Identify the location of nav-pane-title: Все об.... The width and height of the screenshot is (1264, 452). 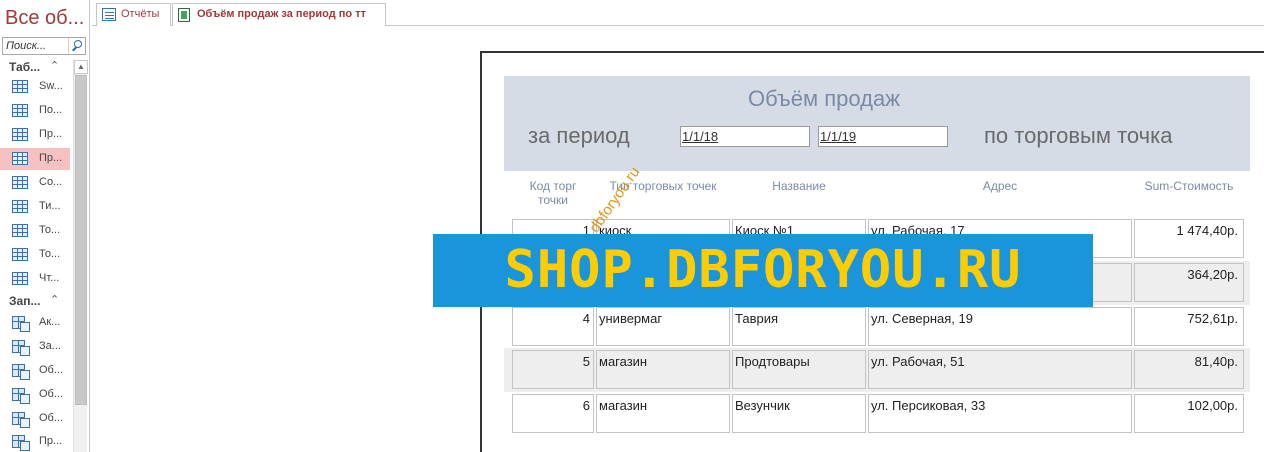
(46, 18).